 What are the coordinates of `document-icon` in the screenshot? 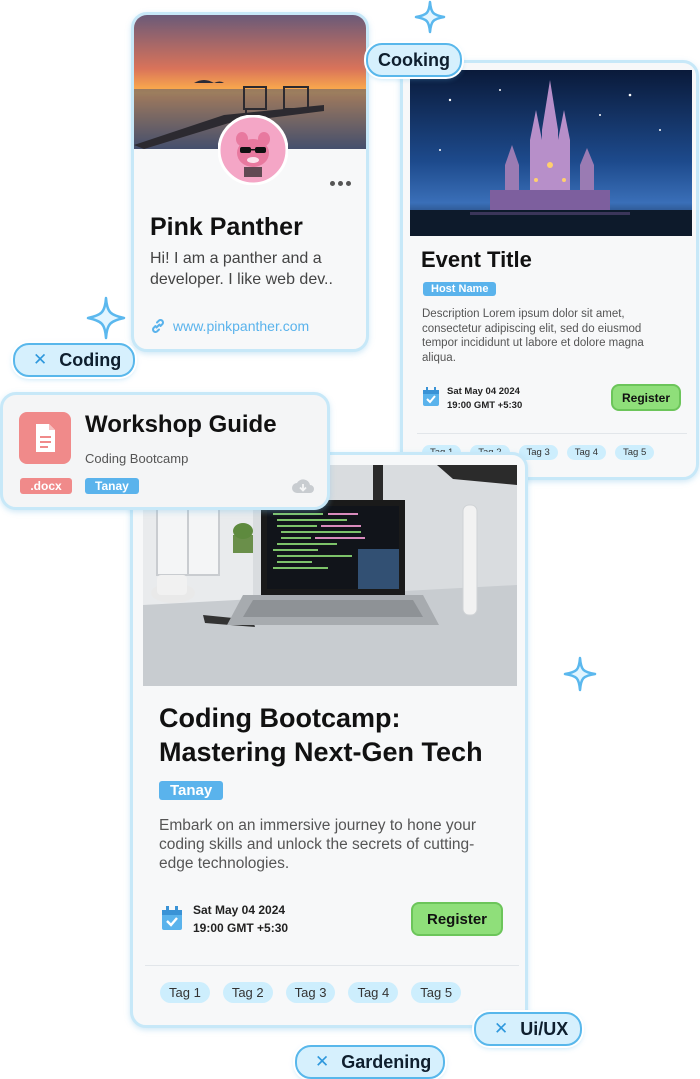 It's located at (45, 438).